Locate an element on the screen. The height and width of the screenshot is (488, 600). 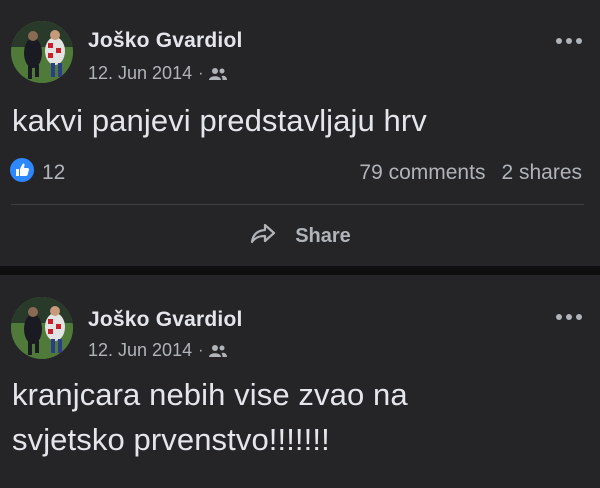
post-text-line: svjetsko prvenstvo!!!!!!! is located at coordinates (171, 439).